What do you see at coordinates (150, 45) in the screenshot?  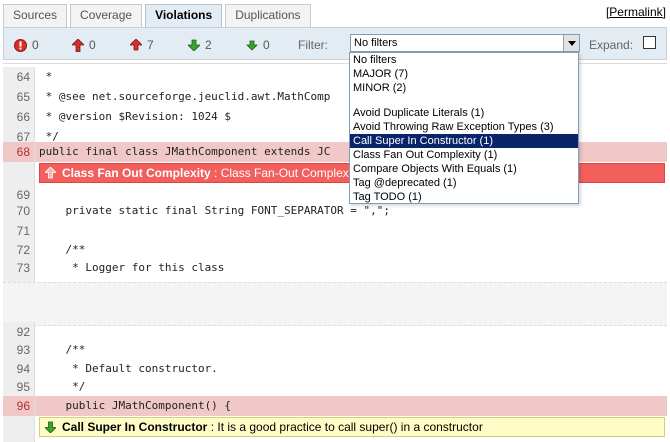 I see `major-count: 7` at bounding box center [150, 45].